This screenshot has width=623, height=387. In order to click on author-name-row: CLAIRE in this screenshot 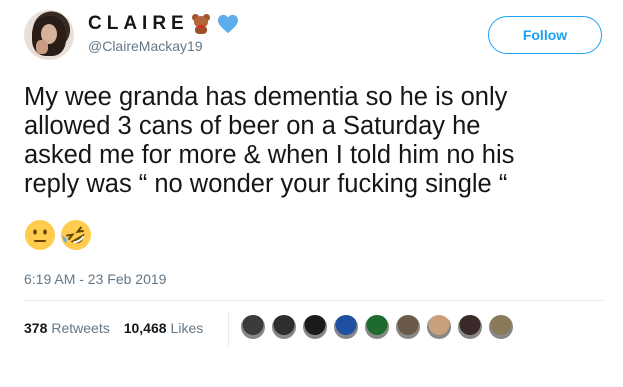, I will do `click(163, 24)`.